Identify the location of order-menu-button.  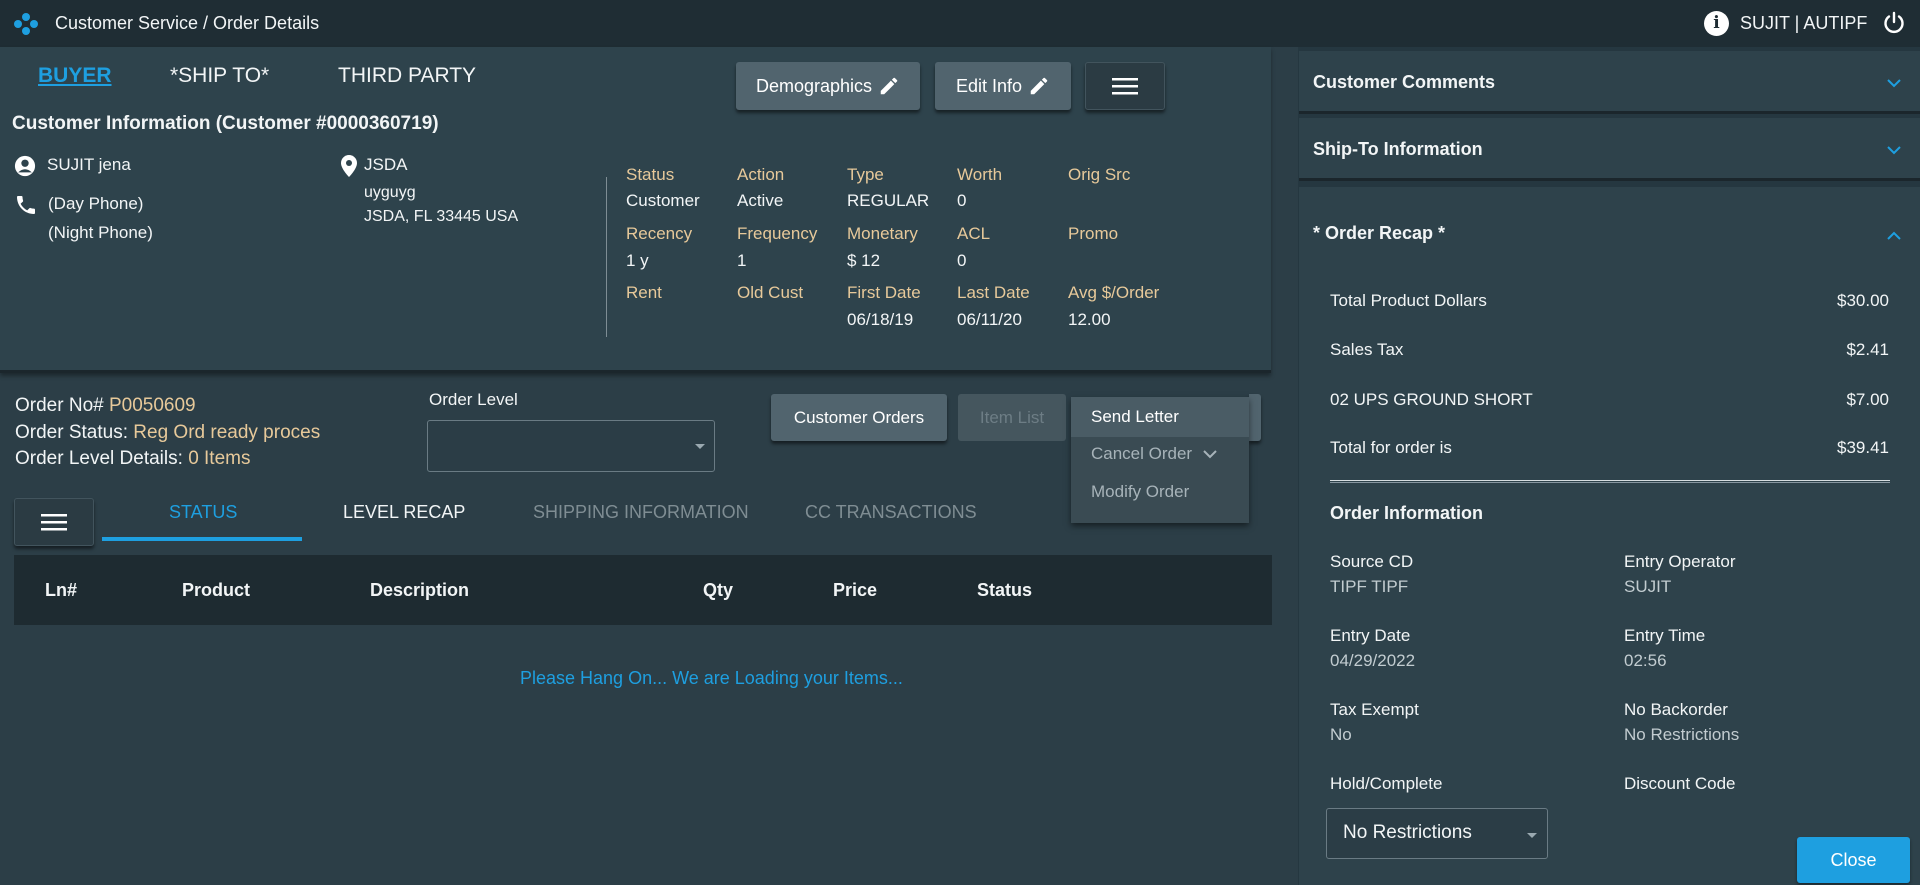
(54, 522).